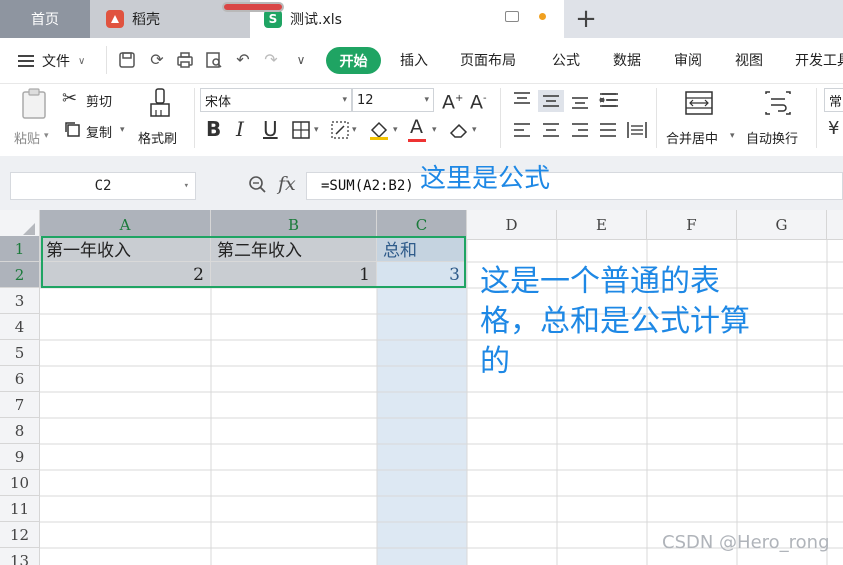  Describe the element at coordinates (393, 100) in the screenshot. I see `font-size-select: 12 ▾` at that location.